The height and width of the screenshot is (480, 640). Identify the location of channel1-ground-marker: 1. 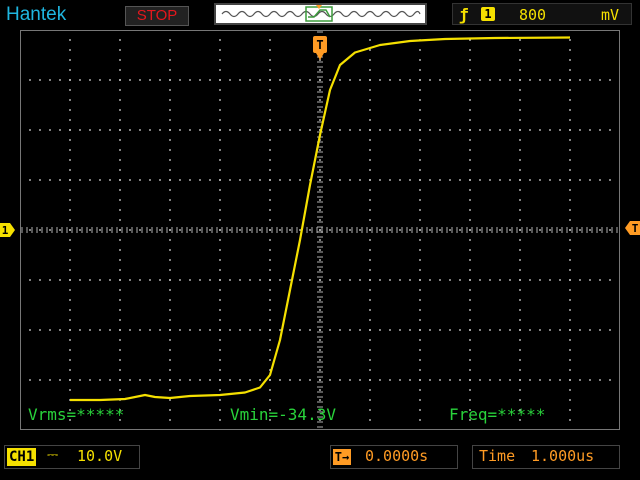
(8, 230).